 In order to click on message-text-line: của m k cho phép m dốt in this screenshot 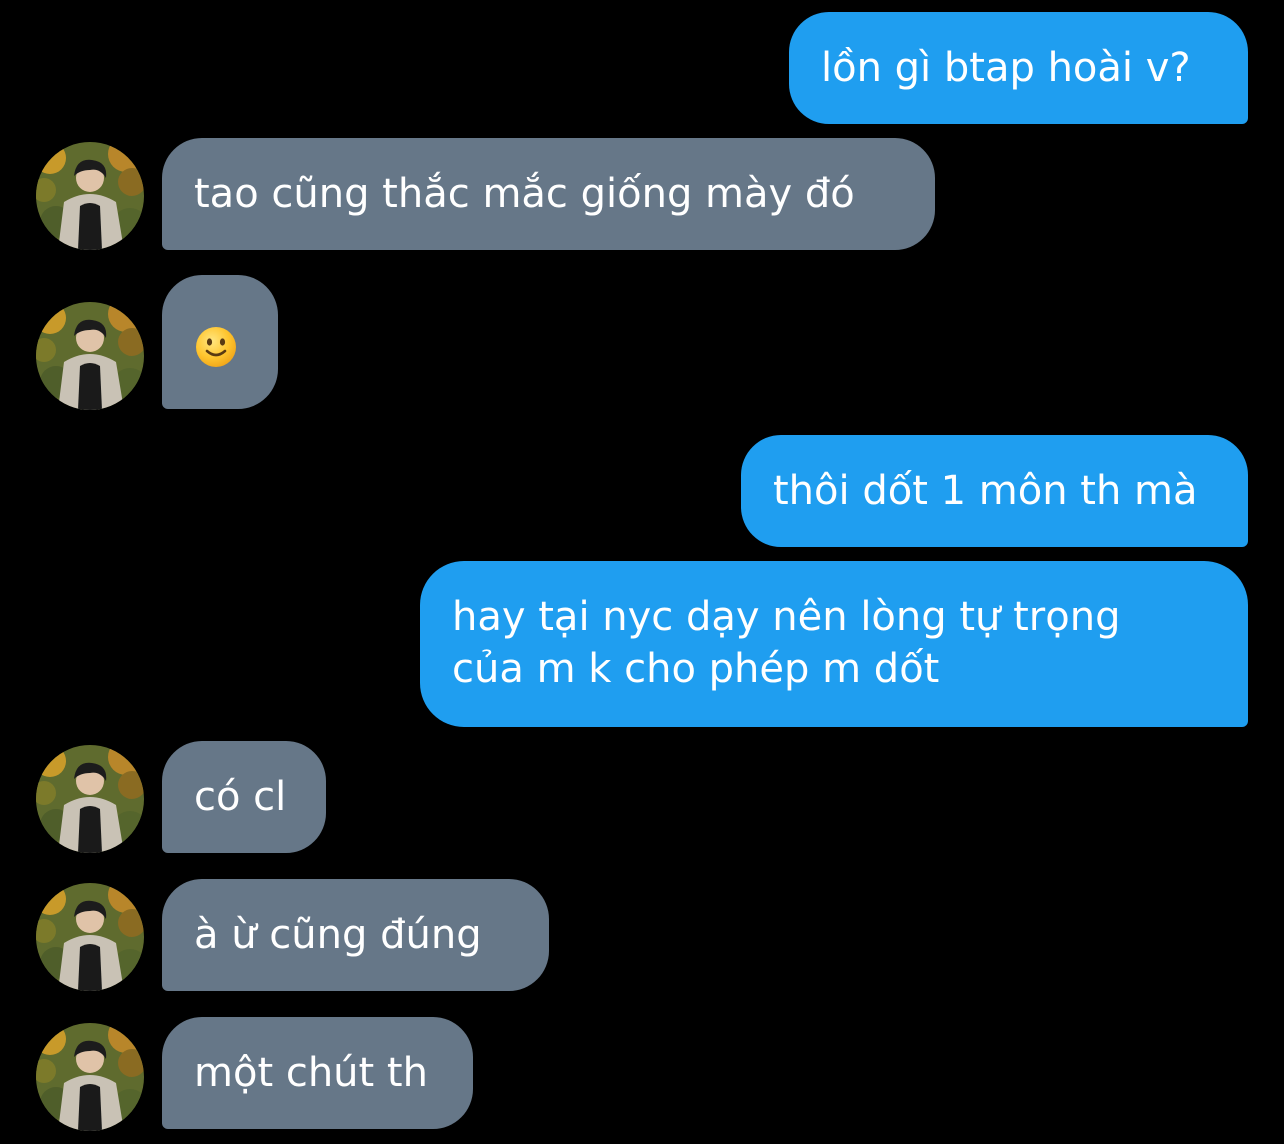, I will do `click(696, 669)`.